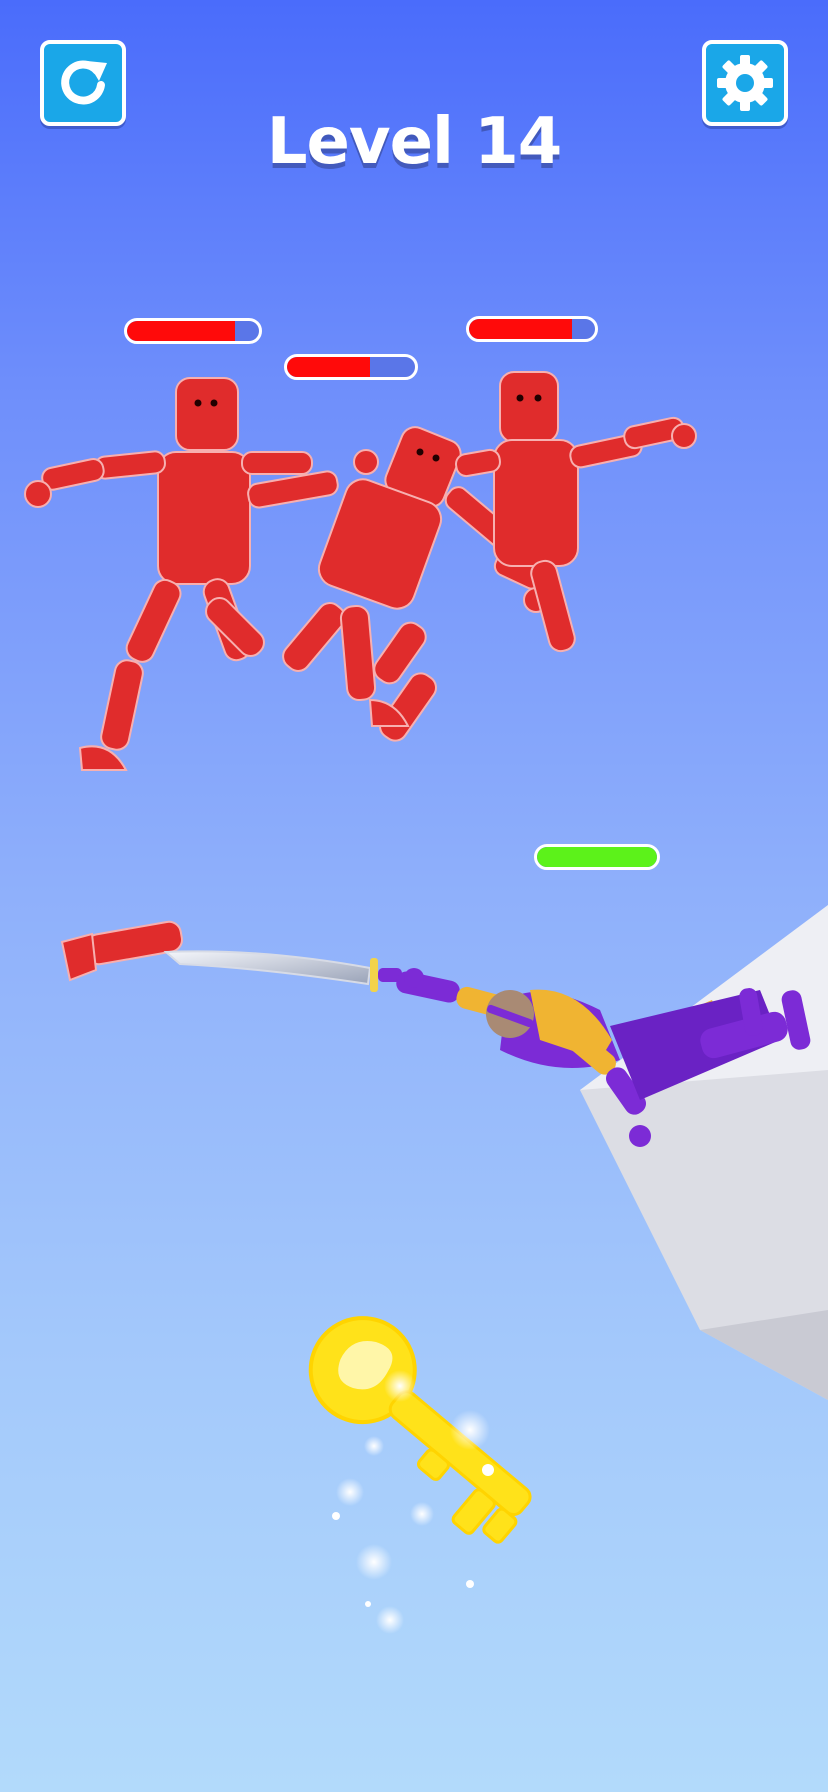 This screenshot has width=828, height=1792. I want to click on cliff, so click(704, 1152).